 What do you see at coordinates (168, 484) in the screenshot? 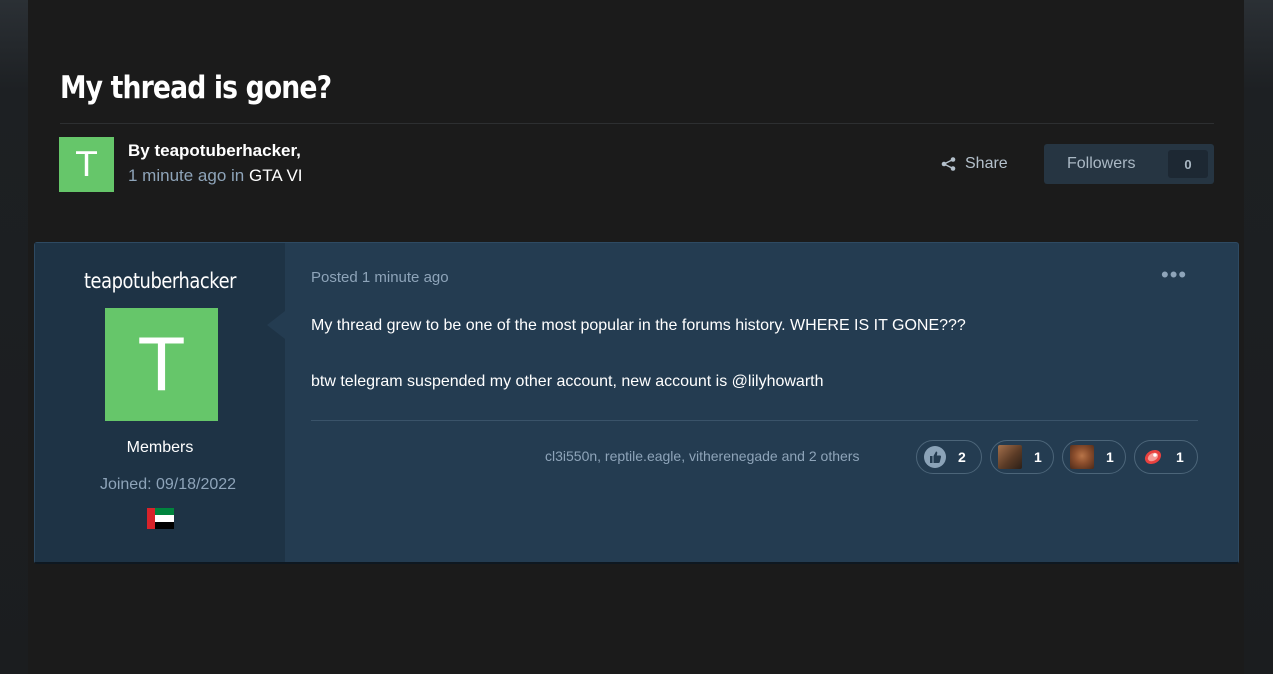
I see `joined-date: Joined: 09/18/2022` at bounding box center [168, 484].